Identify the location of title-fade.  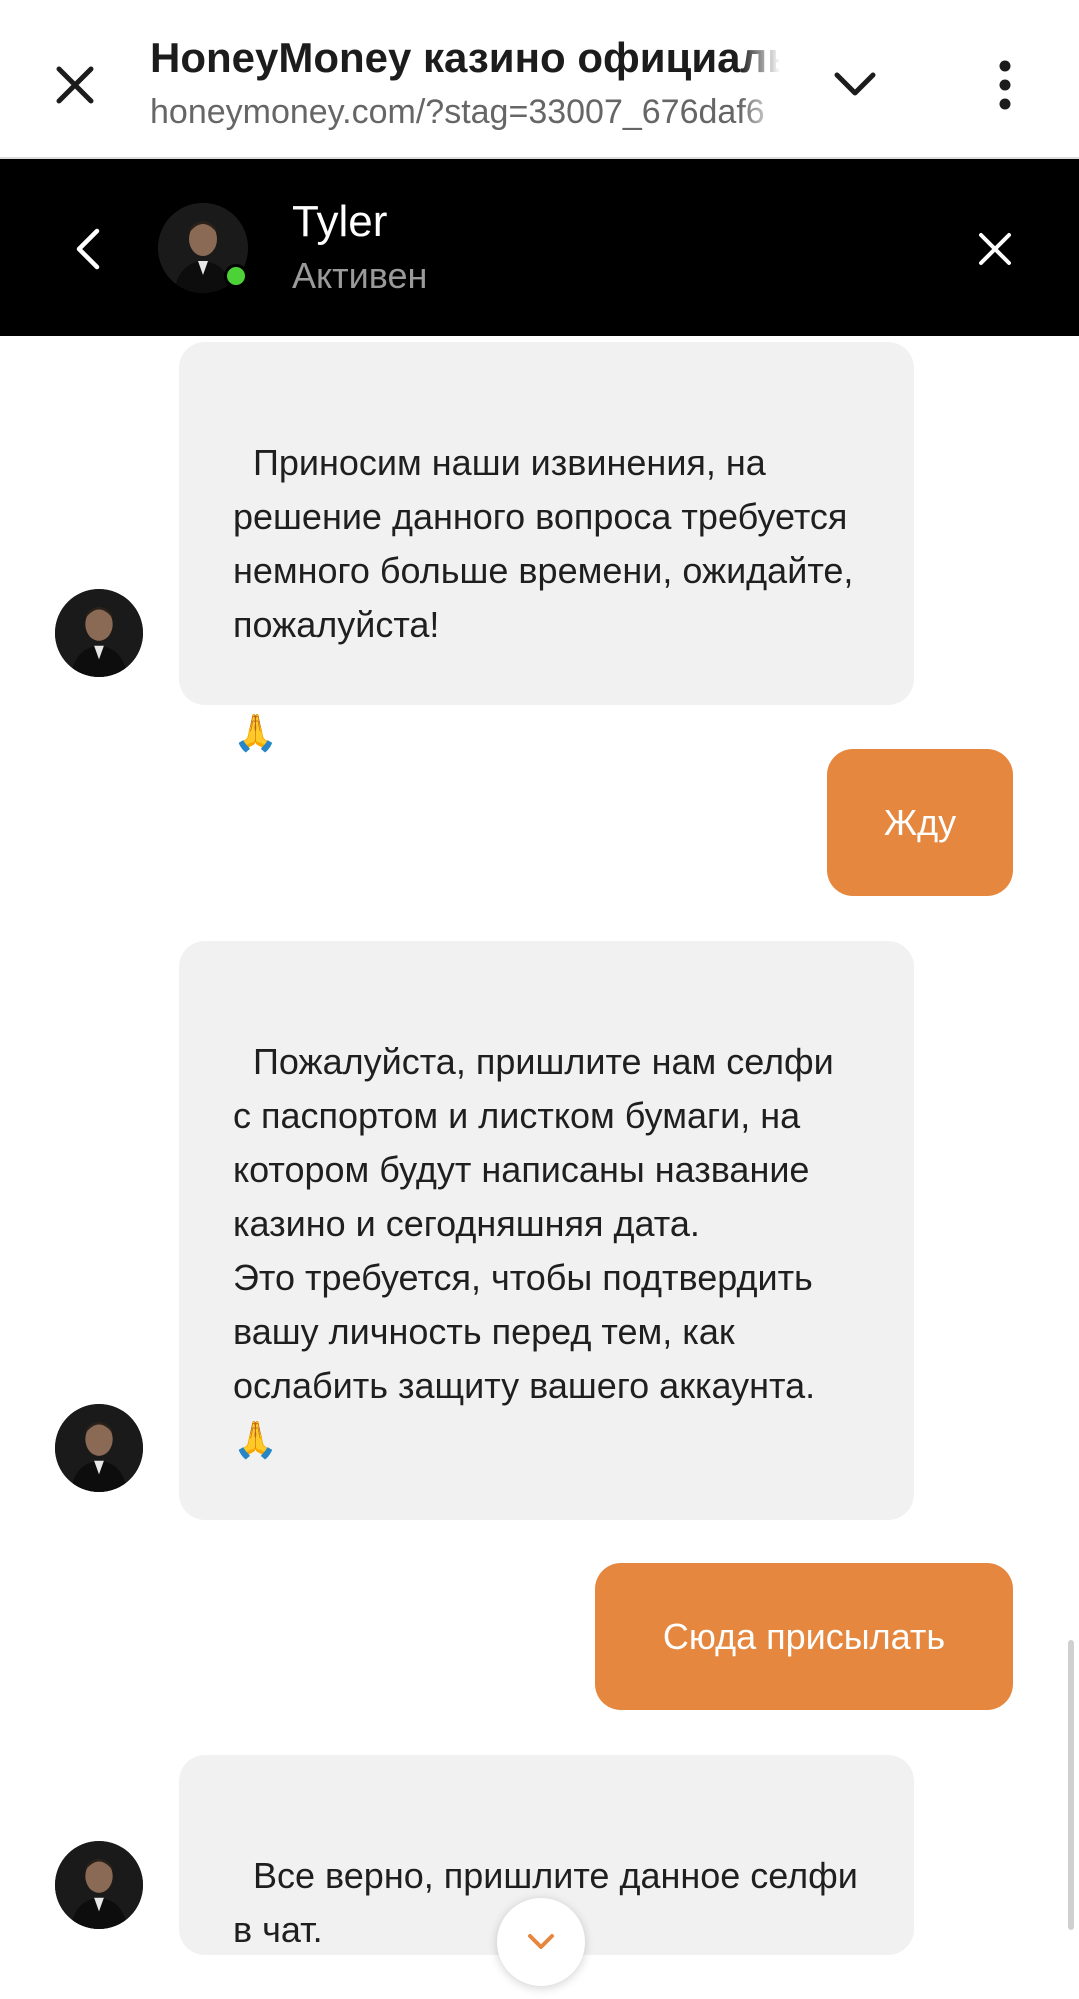
(760, 85).